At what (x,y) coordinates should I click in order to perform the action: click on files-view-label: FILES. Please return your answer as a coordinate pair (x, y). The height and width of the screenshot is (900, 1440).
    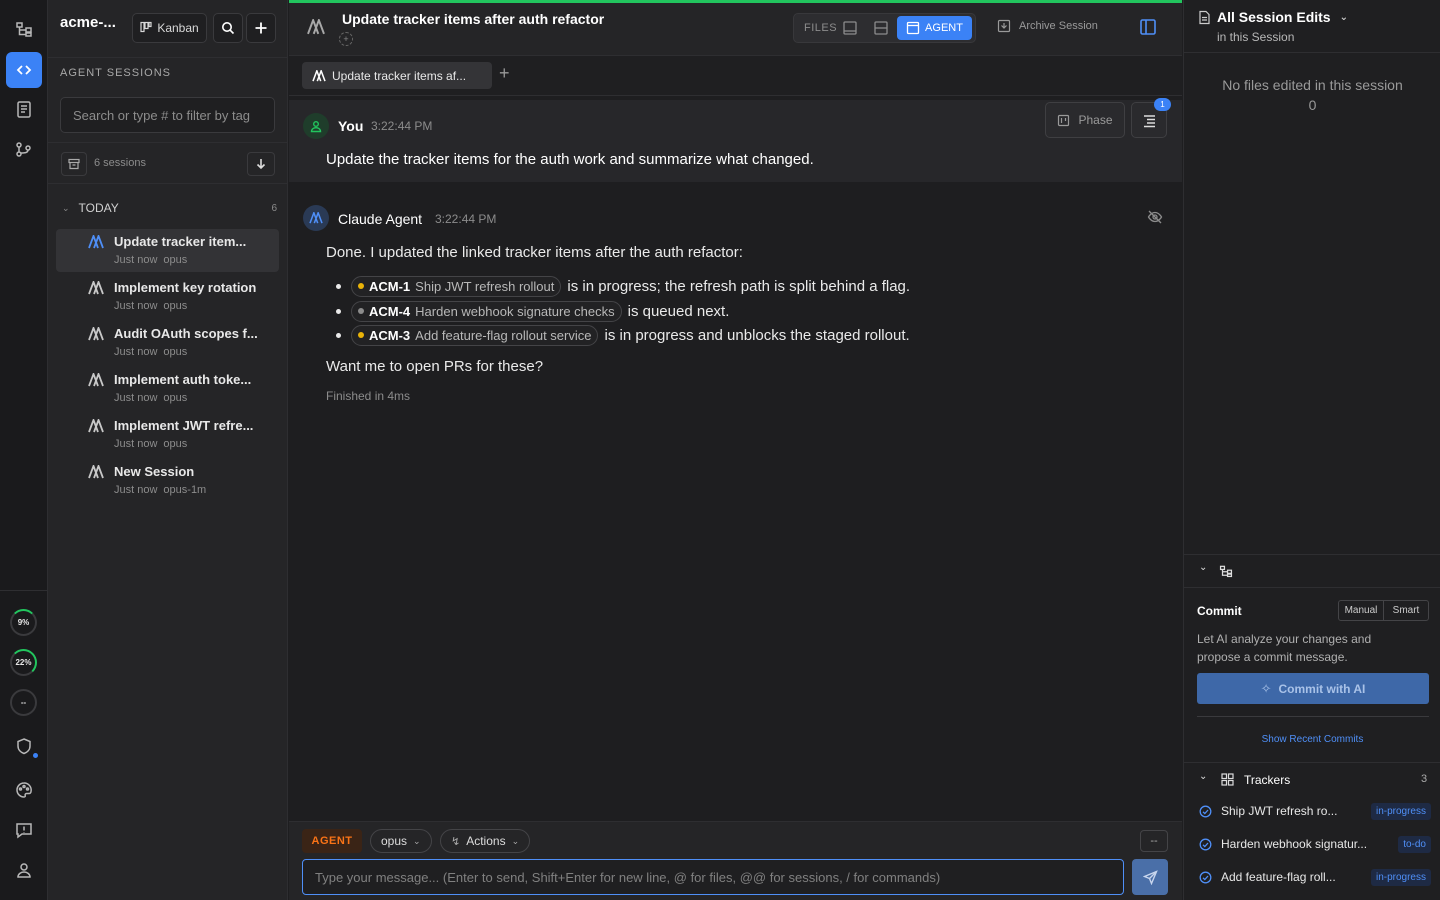
    Looking at the image, I should click on (820, 28).